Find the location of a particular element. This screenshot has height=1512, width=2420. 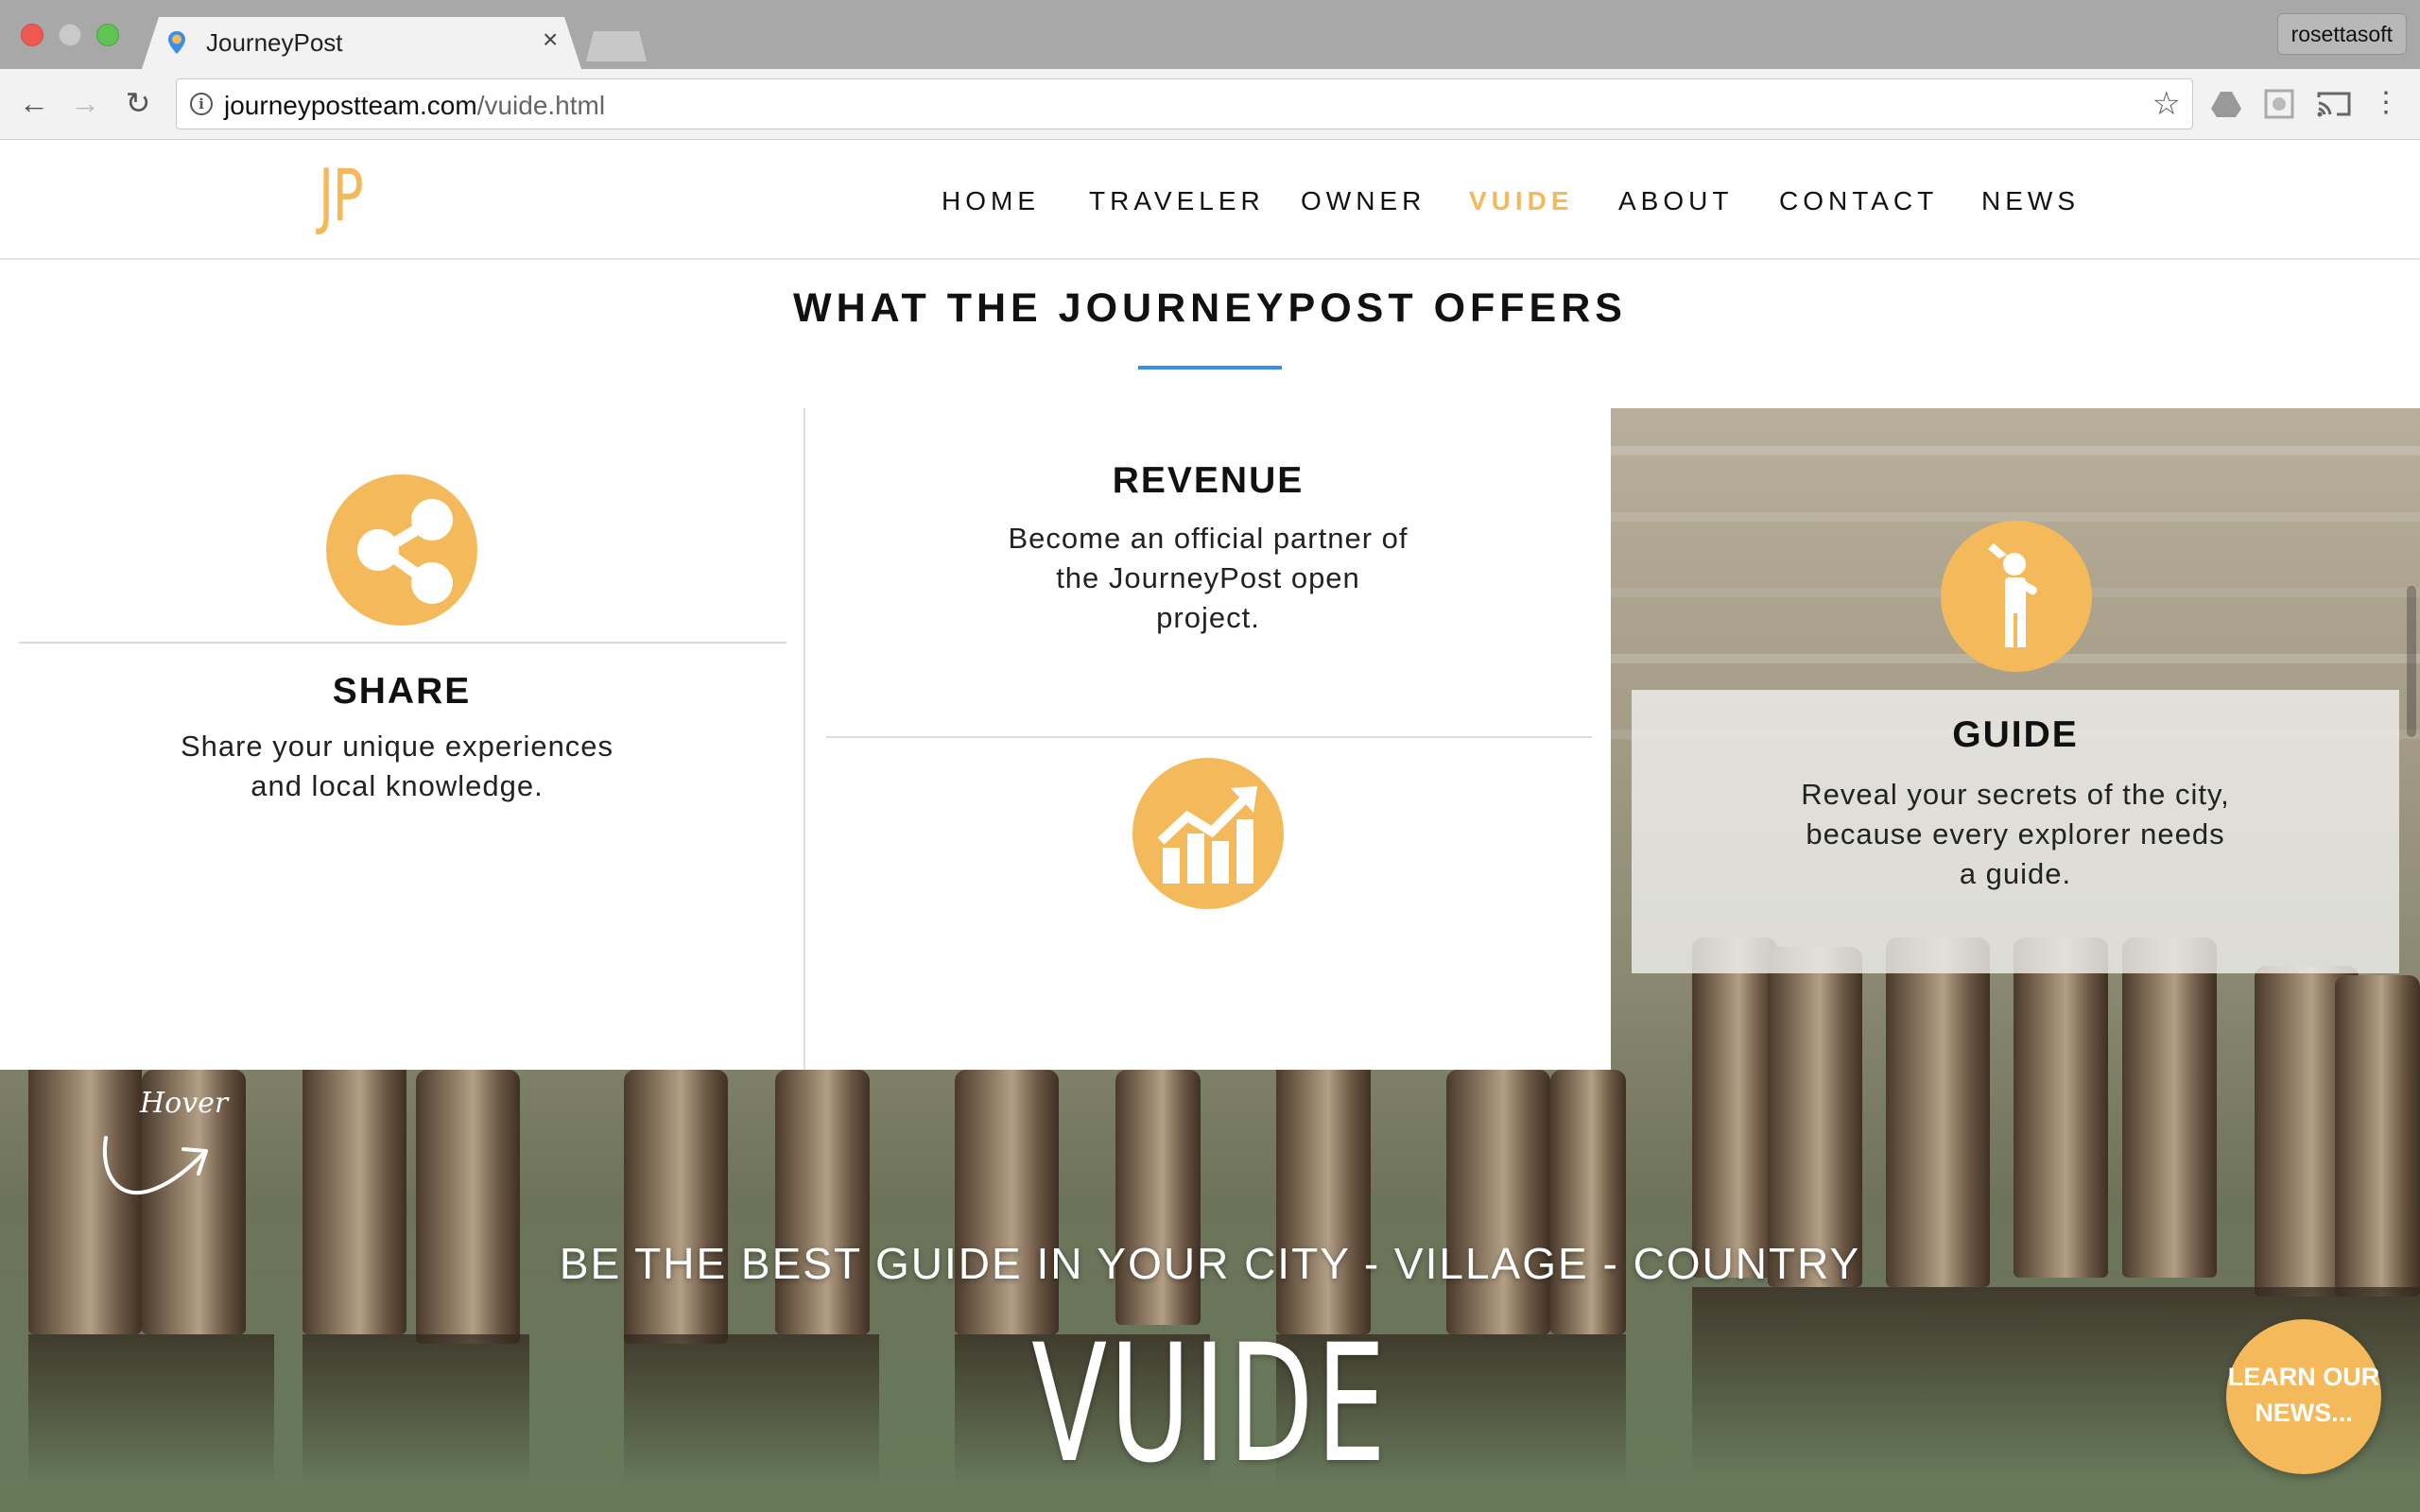

curved-arrow-icon is located at coordinates (155, 1165).